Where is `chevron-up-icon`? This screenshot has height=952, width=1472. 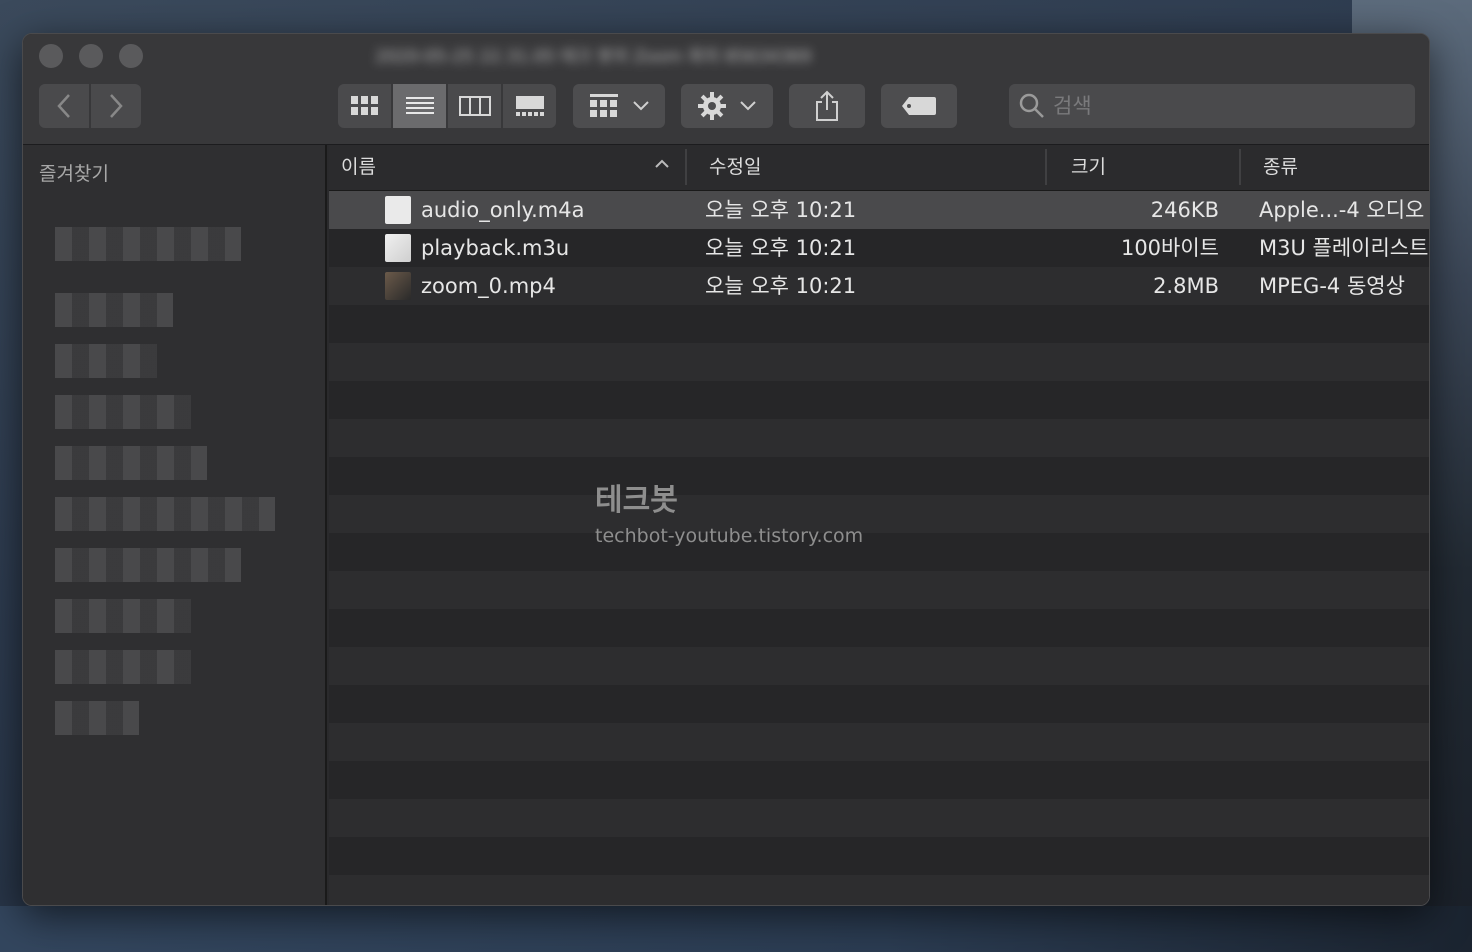
chevron-up-icon is located at coordinates (662, 164).